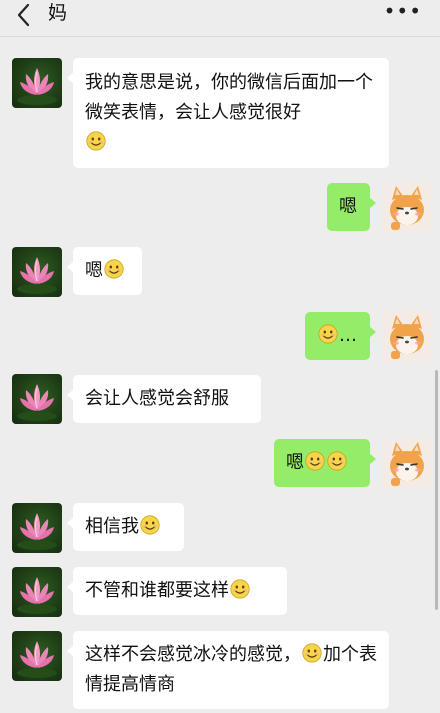 The height and width of the screenshot is (713, 440). Describe the element at coordinates (228, 670) in the screenshot. I see `message-bubble: 这样不会感觉冰冷的感觉， 加个表情提高情商` at that location.